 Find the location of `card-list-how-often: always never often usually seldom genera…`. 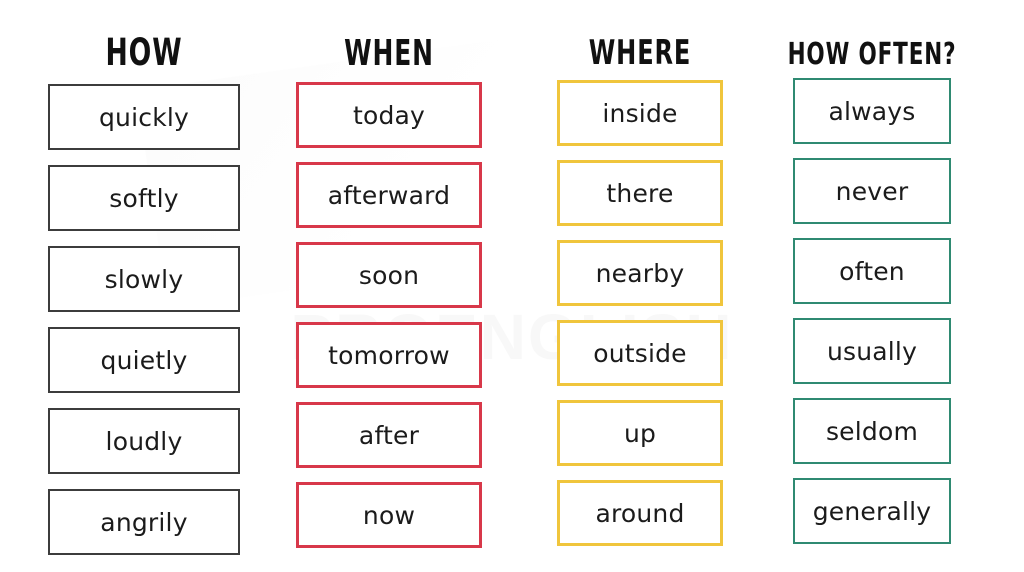

card-list-how-often: always never often usually seldom genera… is located at coordinates (872, 318).